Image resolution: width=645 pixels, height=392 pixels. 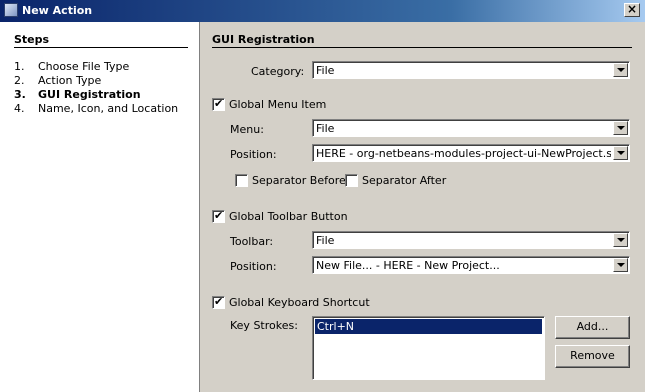 What do you see at coordinates (351, 180) in the screenshot?
I see `separator-after-checkbox` at bounding box center [351, 180].